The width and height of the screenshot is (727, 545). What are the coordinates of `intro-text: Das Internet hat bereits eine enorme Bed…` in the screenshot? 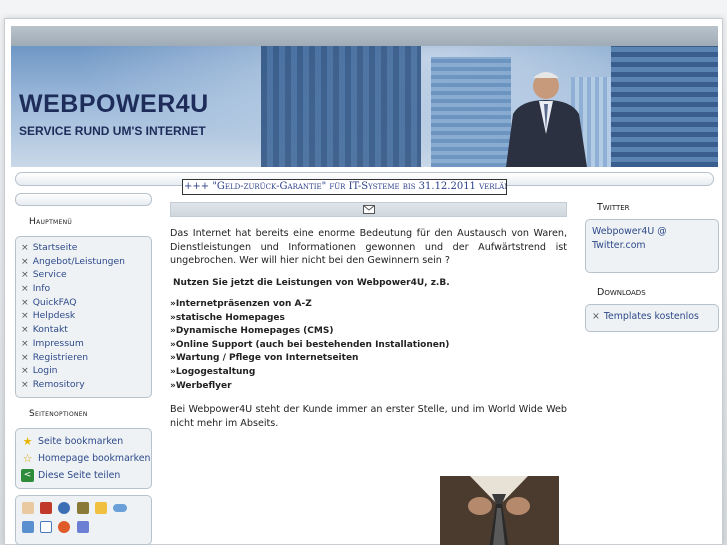 It's located at (368, 247).